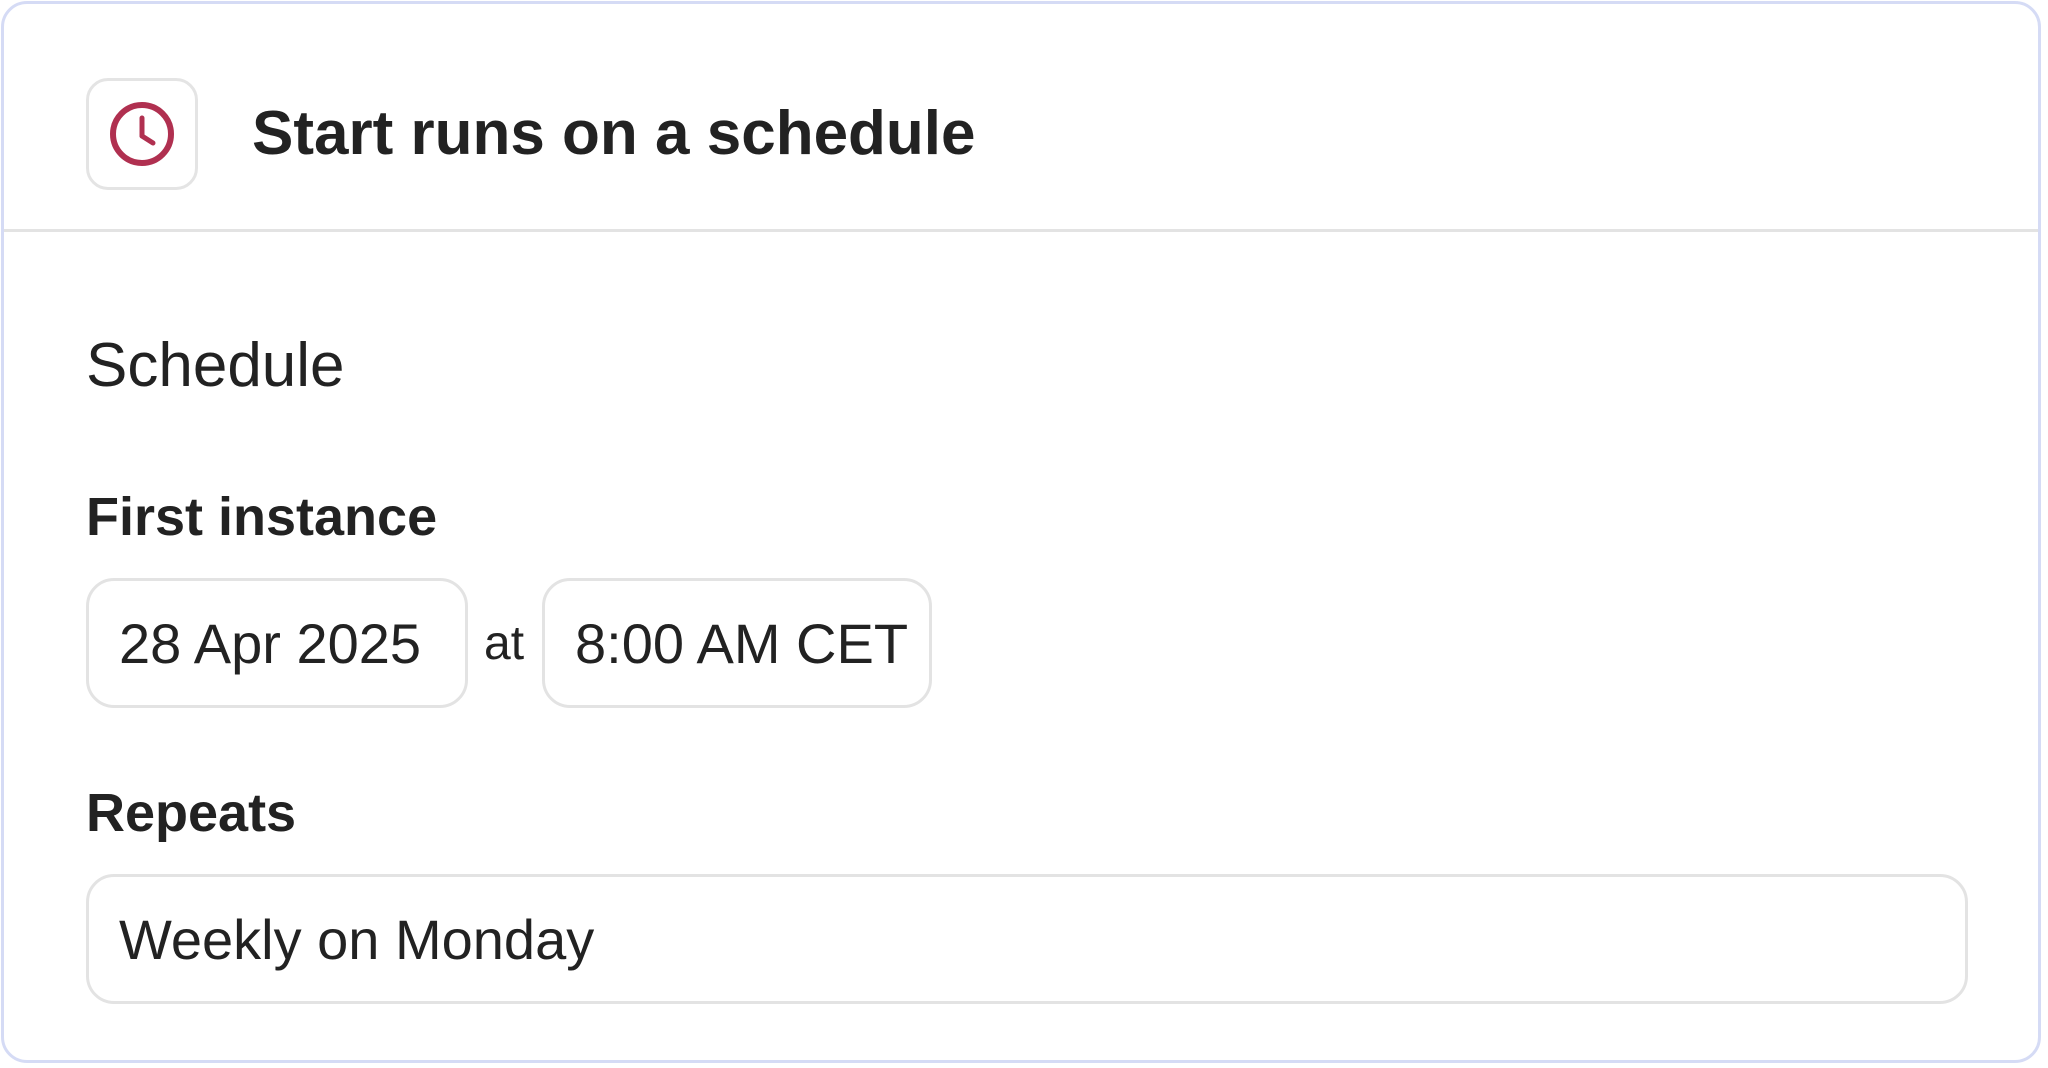  Describe the element at coordinates (742, 643) in the screenshot. I see `time-value: 8:00 AM CET` at that location.